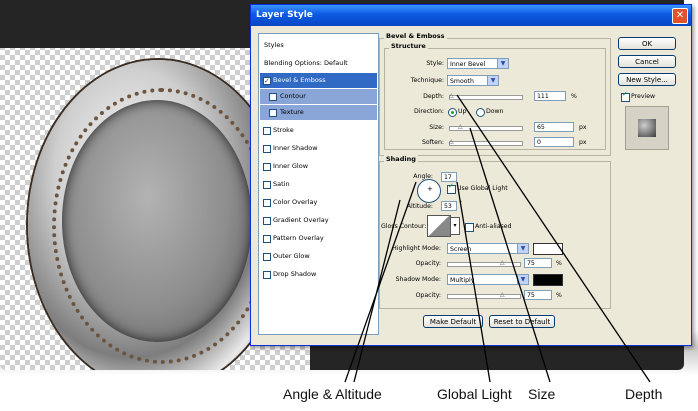  I want to click on angle-pointer-line, so click(380, 282).